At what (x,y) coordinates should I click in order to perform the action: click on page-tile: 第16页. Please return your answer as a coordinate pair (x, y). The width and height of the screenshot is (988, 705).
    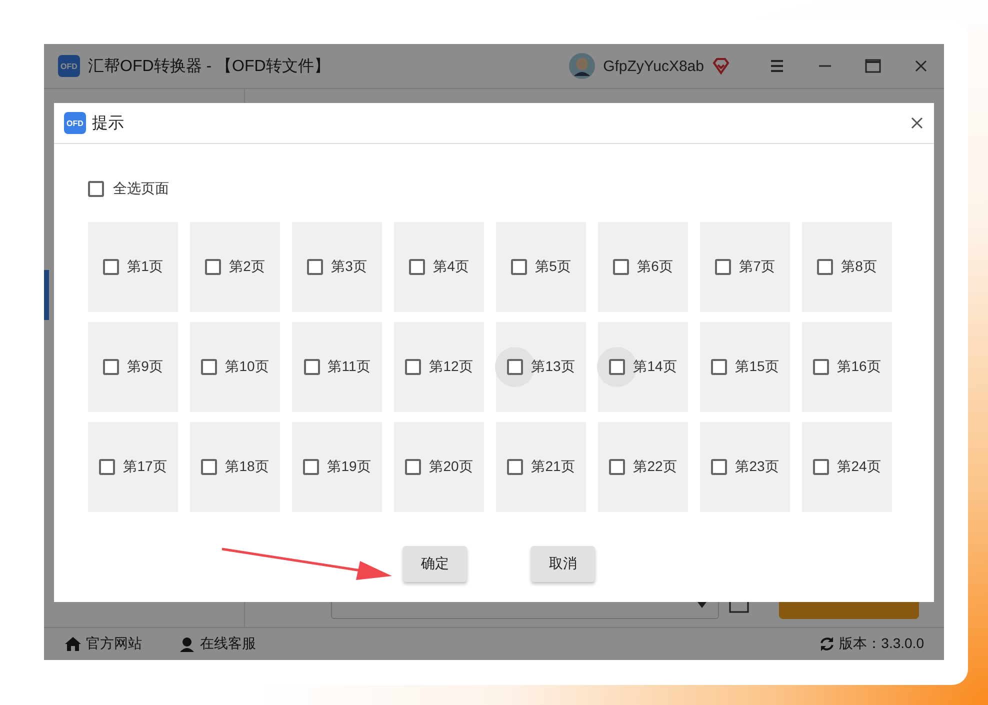
    Looking at the image, I should click on (847, 367).